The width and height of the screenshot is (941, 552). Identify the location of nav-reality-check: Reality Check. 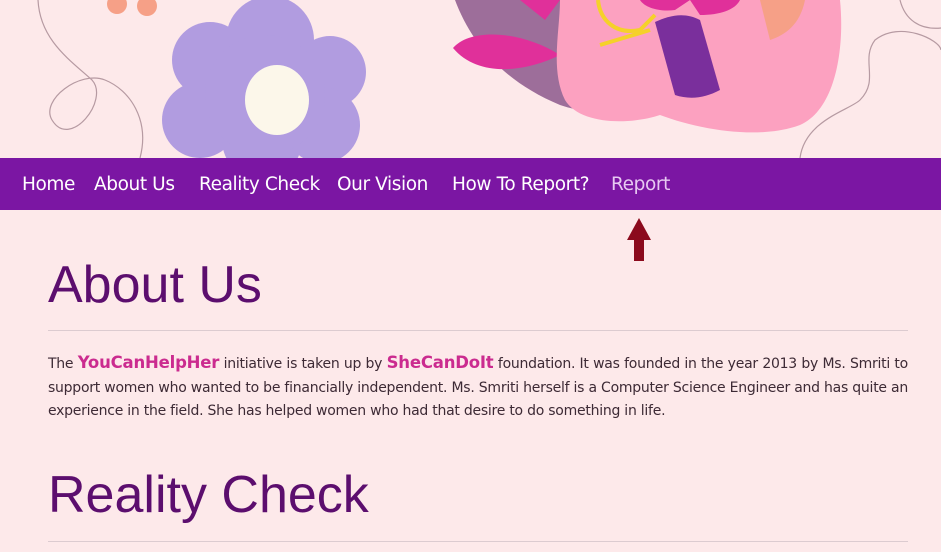
(259, 184).